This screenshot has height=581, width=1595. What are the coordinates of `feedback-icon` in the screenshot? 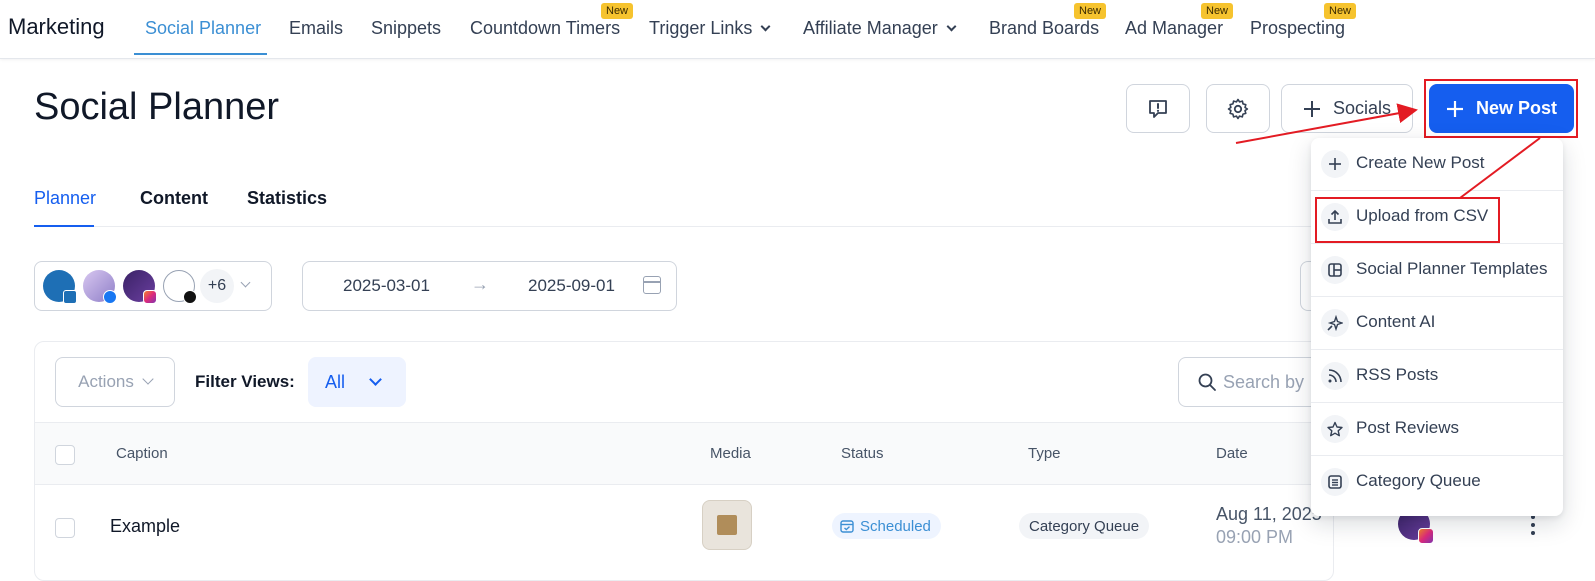 It's located at (1158, 108).